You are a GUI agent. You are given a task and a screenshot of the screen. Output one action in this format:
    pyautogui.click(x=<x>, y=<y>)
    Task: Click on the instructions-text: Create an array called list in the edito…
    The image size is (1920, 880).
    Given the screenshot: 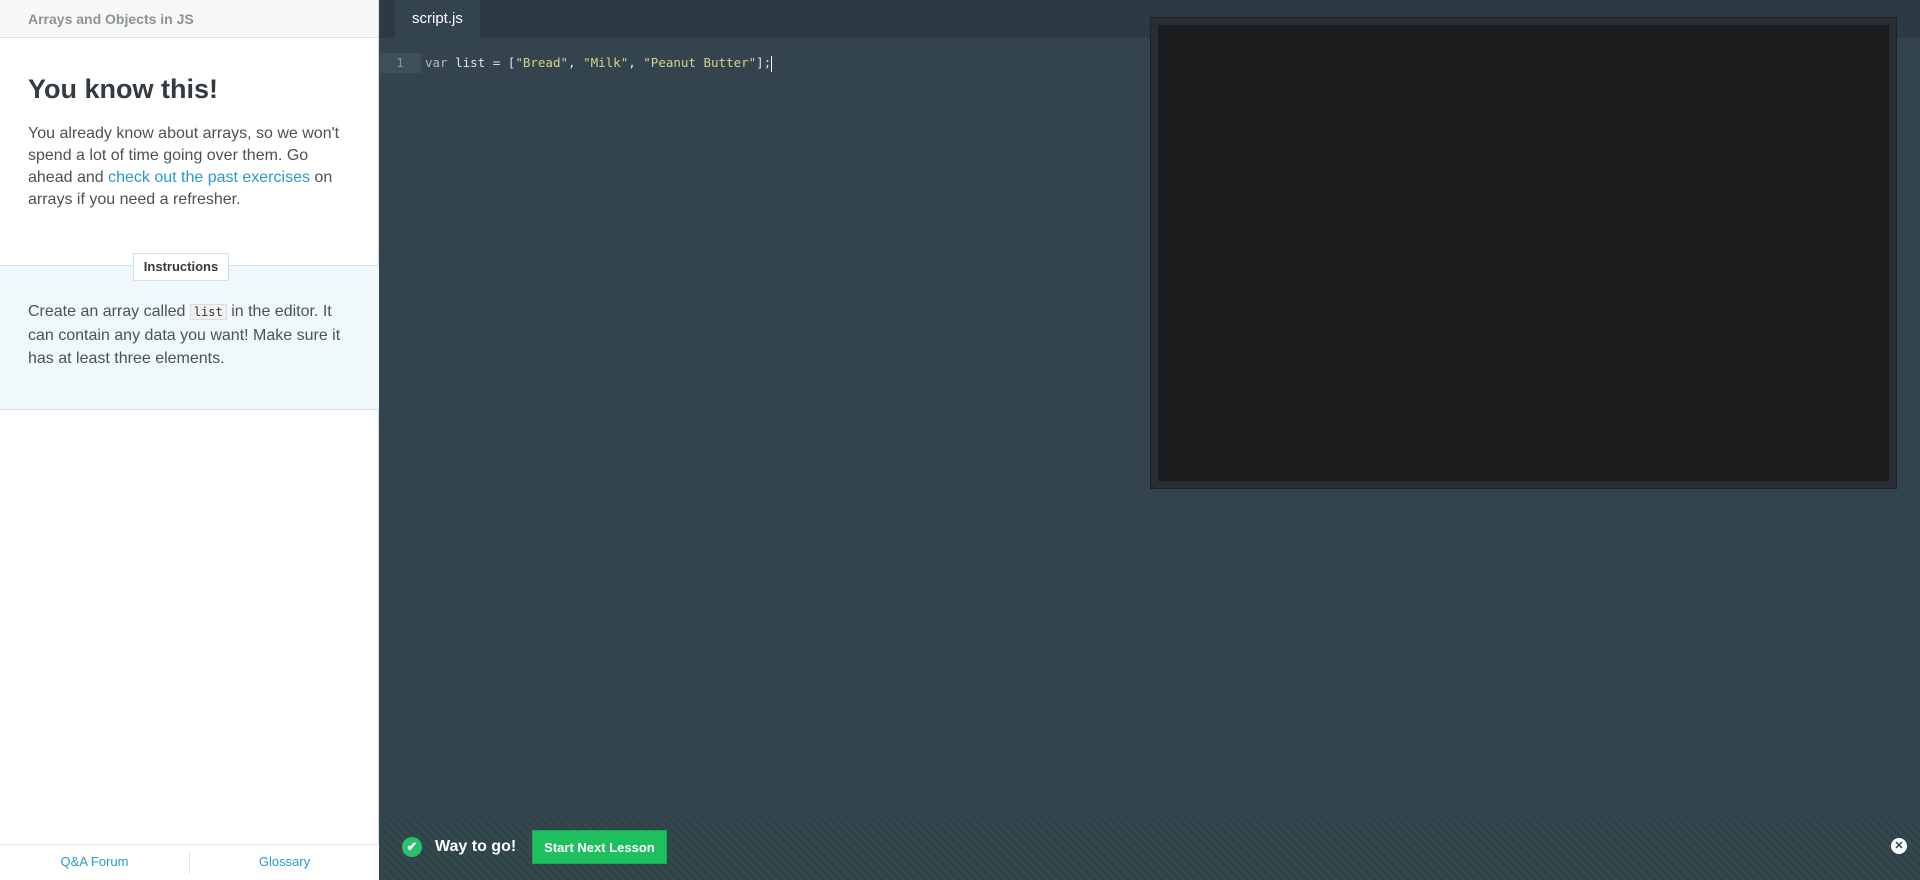 What is the action you would take?
    pyautogui.click(x=189, y=335)
    